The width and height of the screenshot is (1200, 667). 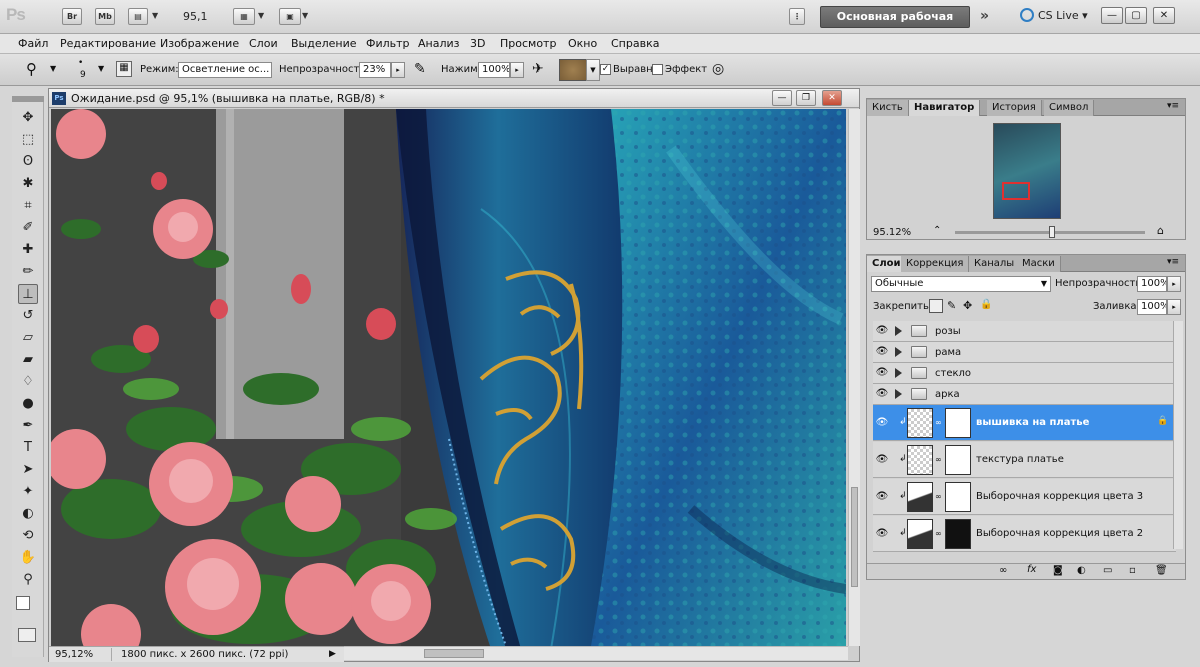 What do you see at coordinates (375, 70) in the screenshot?
I see `opacity-input: 23%` at bounding box center [375, 70].